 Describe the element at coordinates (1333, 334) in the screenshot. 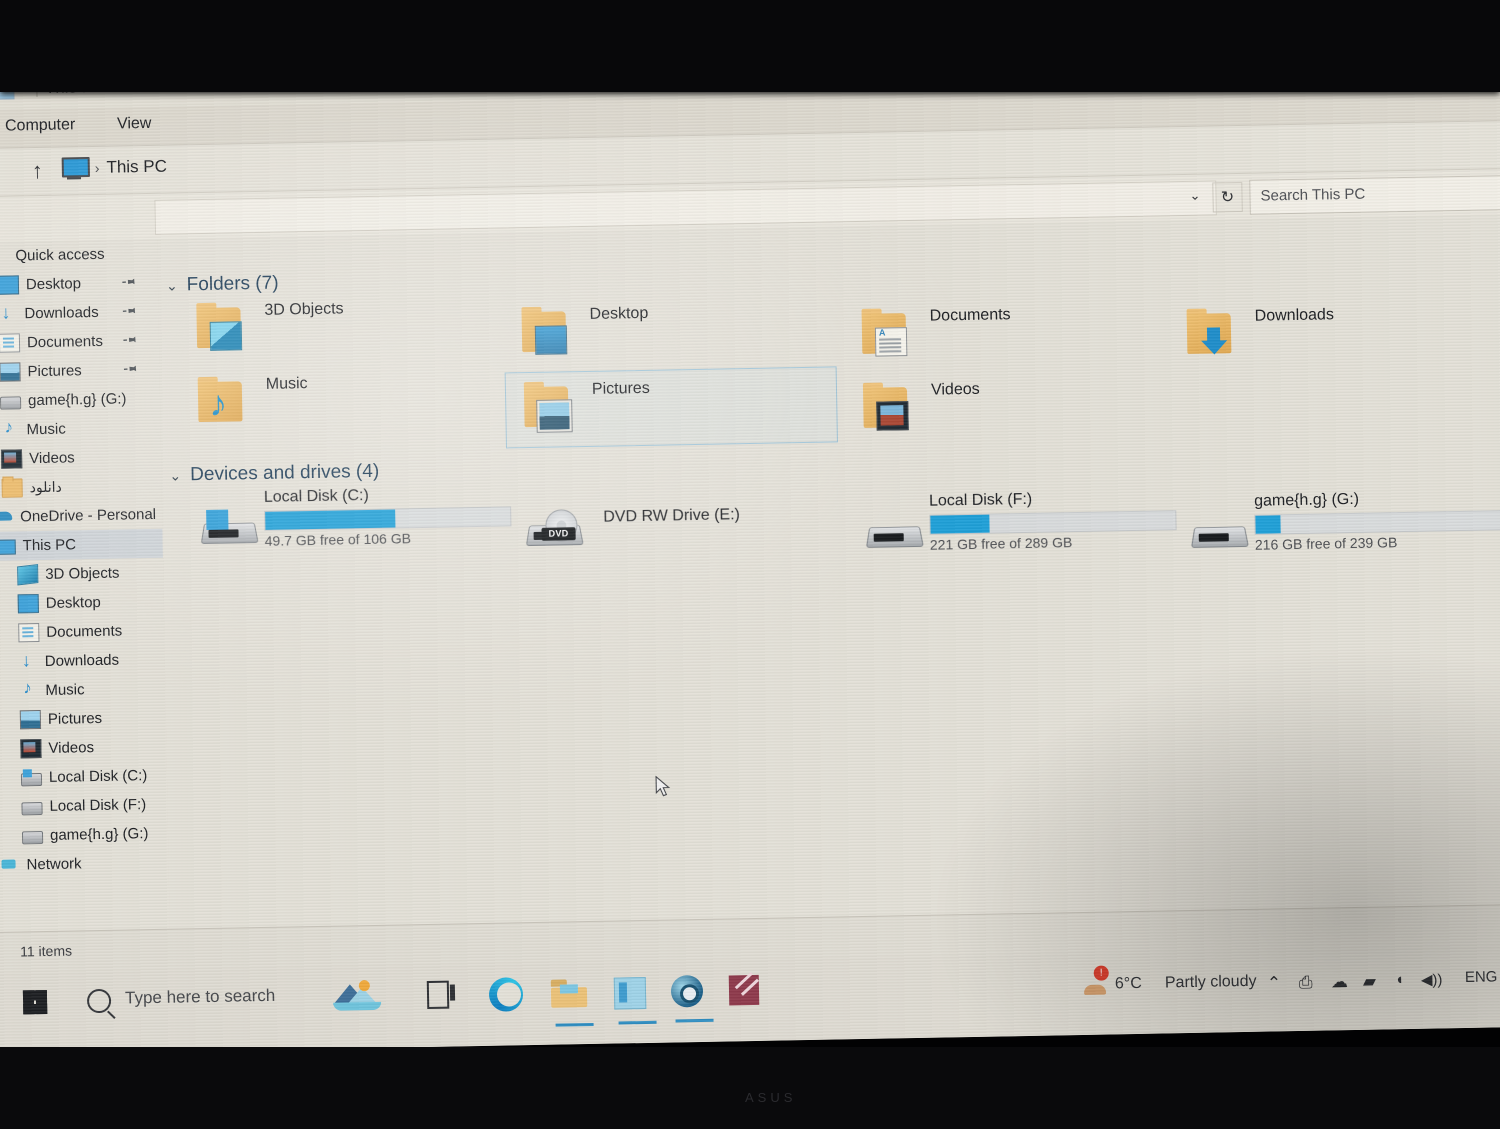

I see `folder-tile-downloads: Downloads` at that location.